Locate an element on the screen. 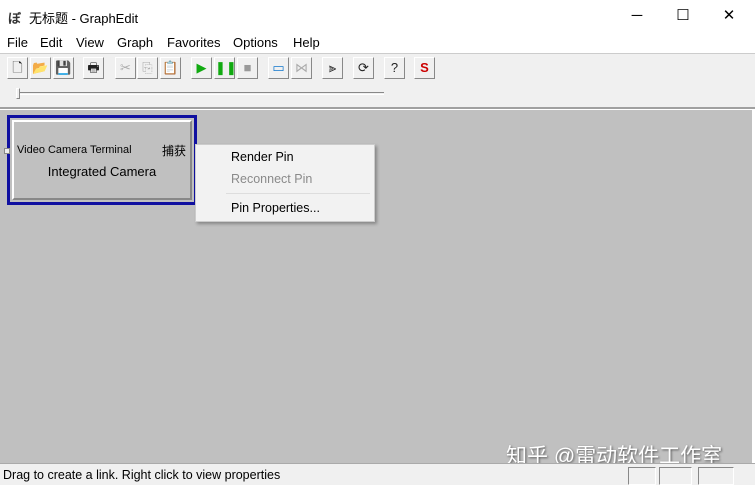 The height and width of the screenshot is (485, 755). title-bar: ぼ 无标题 - GraphEdit ─ ☐ ✕ is located at coordinates (377, 16).